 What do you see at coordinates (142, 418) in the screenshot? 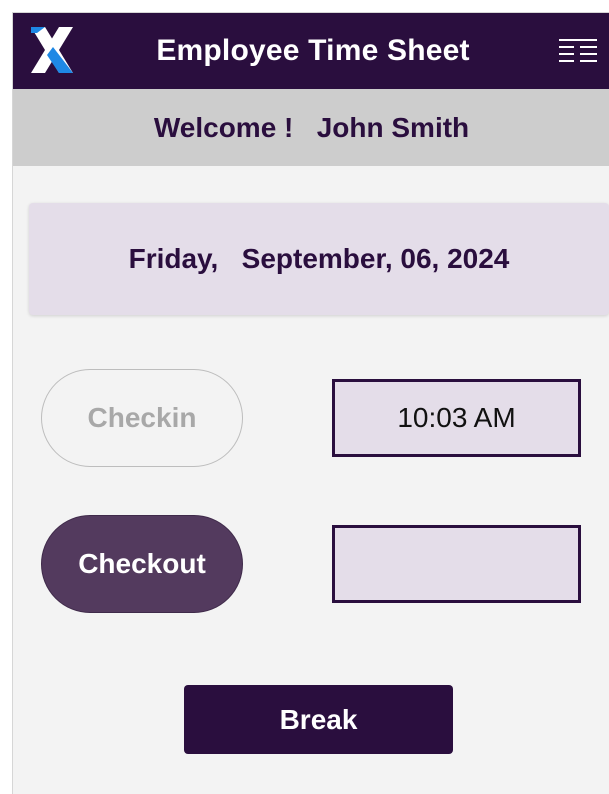
I see `checkin-button: Checkin` at bounding box center [142, 418].